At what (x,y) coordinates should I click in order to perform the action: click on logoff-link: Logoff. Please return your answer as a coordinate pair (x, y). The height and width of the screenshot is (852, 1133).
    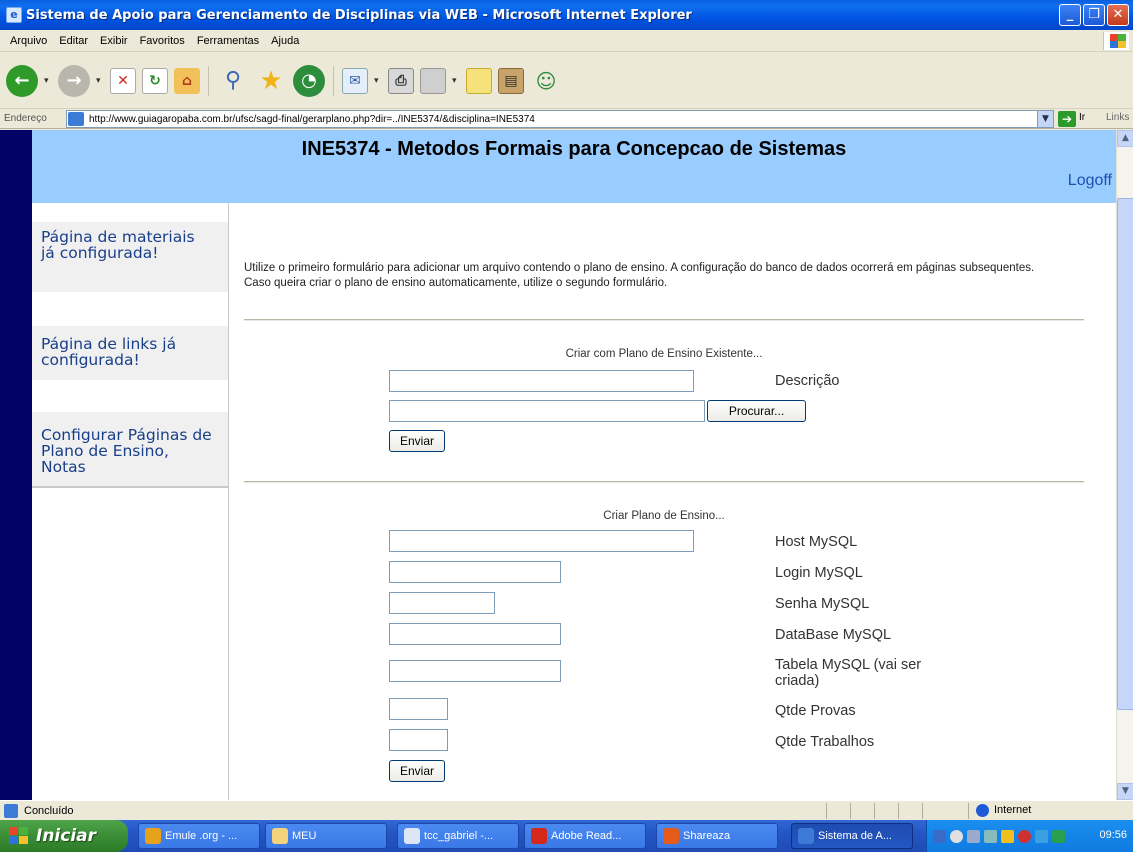
    Looking at the image, I should click on (1090, 181).